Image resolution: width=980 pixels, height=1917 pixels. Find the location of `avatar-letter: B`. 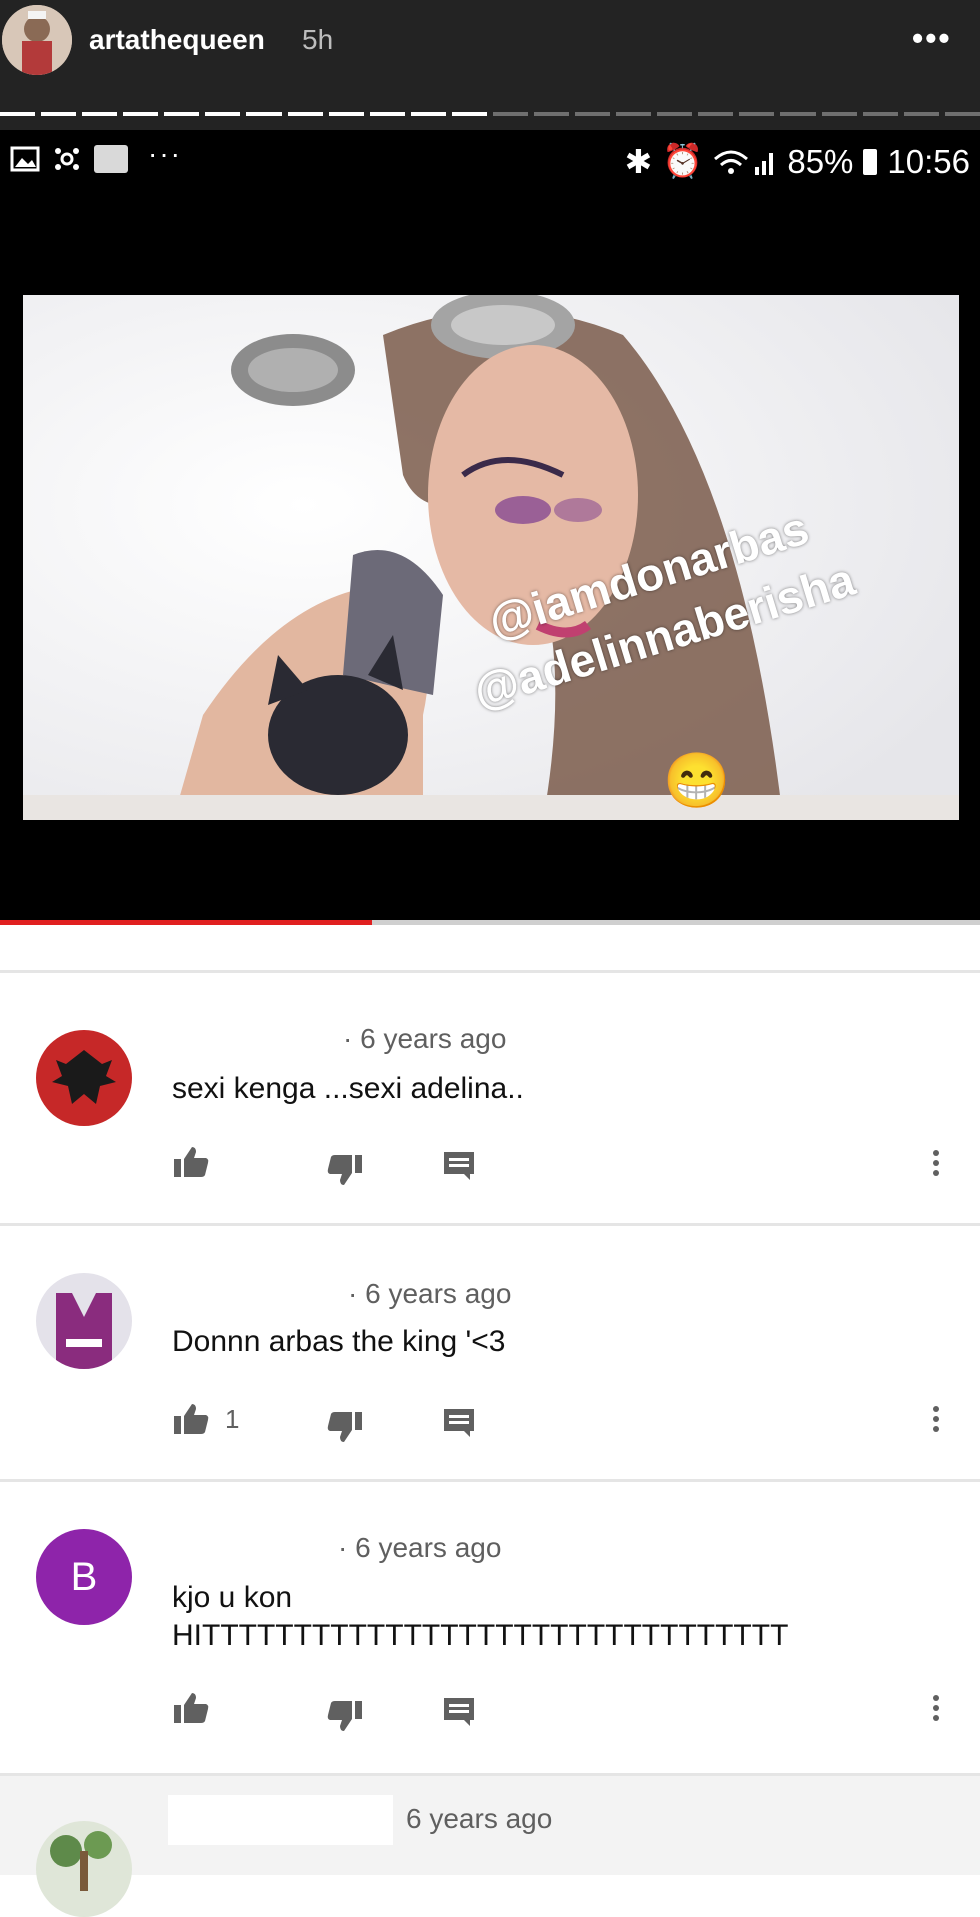

avatar-letter: B is located at coordinates (84, 1576).